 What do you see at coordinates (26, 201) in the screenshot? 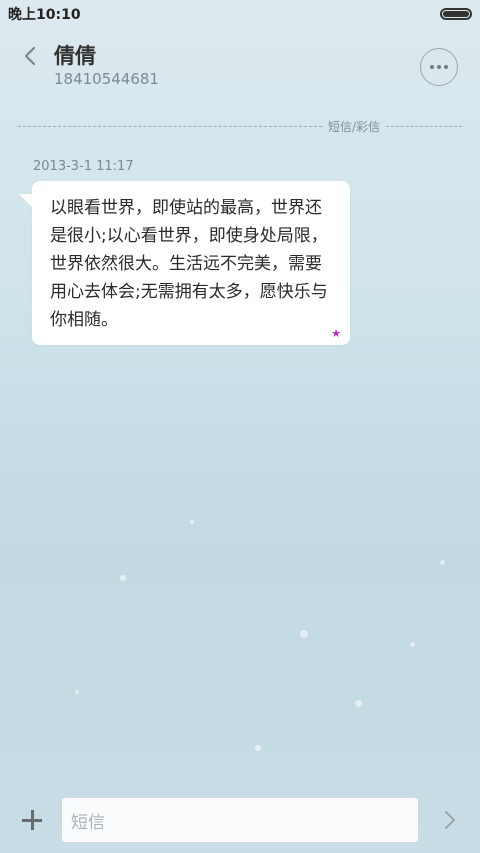
I see `bubble-tail` at bounding box center [26, 201].